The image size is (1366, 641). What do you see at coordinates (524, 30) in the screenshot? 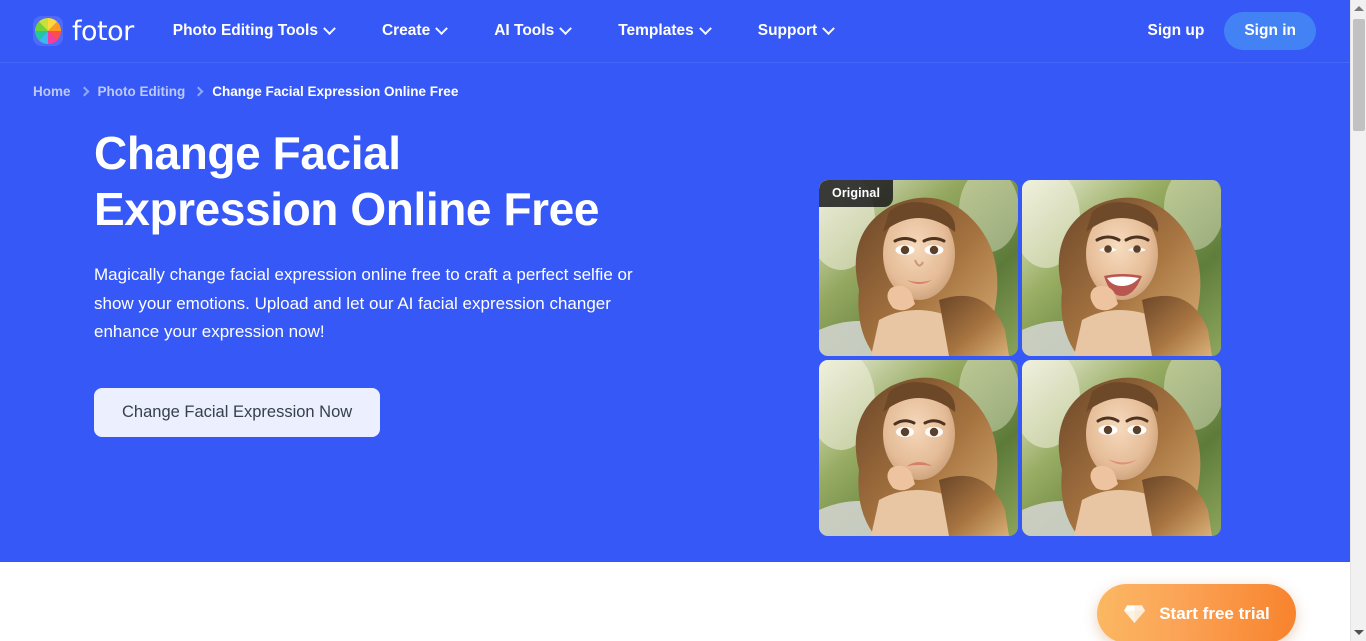
I see `nav-item-label: AI Tools` at bounding box center [524, 30].